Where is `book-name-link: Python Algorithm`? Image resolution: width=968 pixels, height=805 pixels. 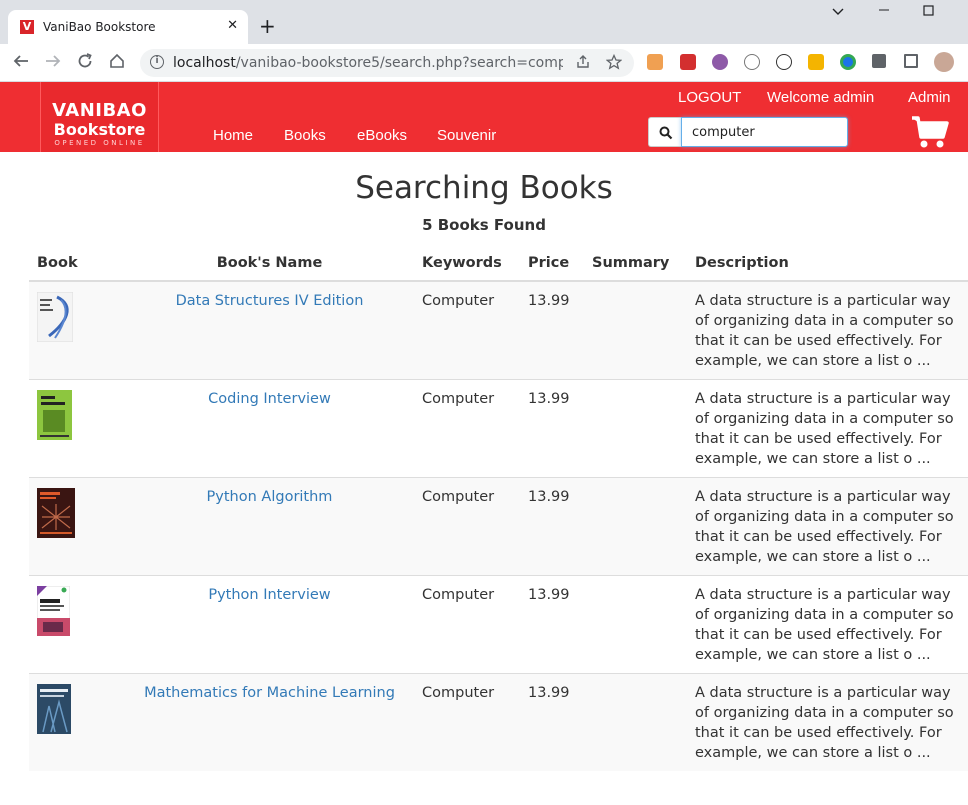 book-name-link: Python Algorithm is located at coordinates (270, 497).